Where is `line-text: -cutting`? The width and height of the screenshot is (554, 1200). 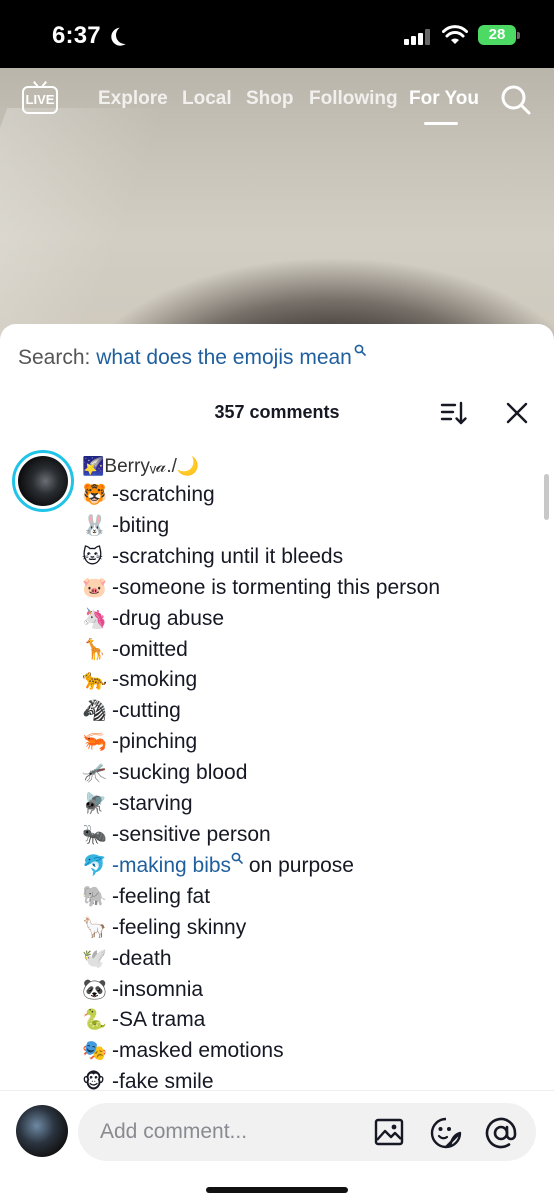 line-text: -cutting is located at coordinates (146, 711).